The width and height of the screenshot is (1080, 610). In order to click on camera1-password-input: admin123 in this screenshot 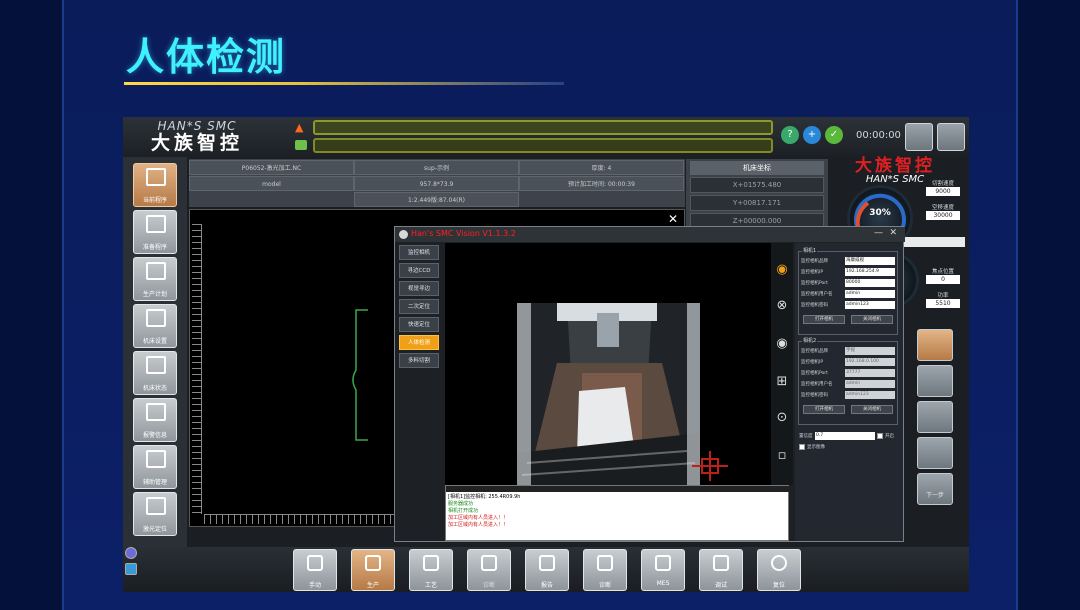, I will do `click(870, 305)`.